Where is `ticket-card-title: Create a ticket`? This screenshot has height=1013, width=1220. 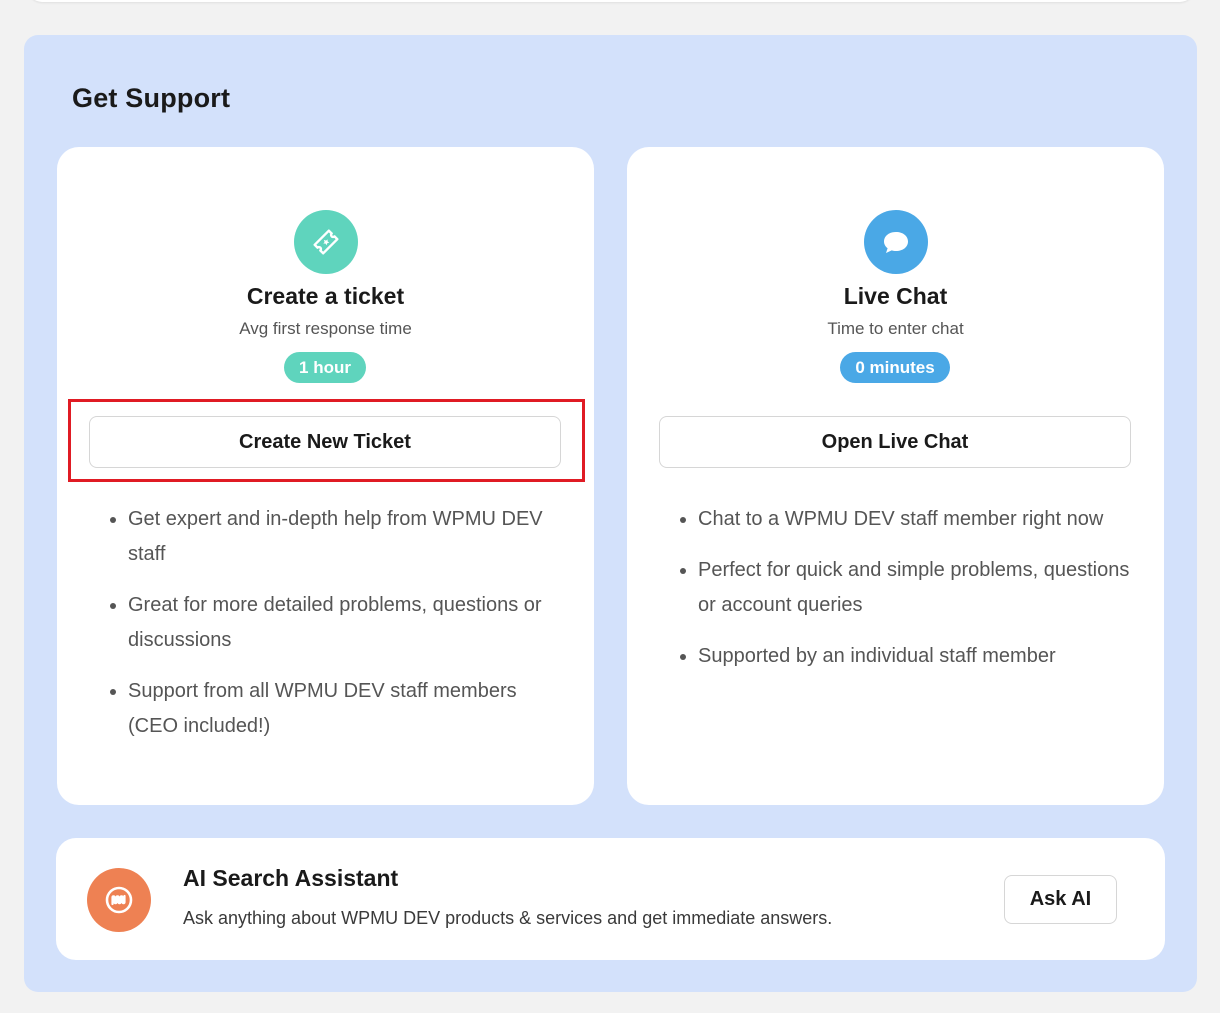
ticket-card-title: Create a ticket is located at coordinates (325, 296).